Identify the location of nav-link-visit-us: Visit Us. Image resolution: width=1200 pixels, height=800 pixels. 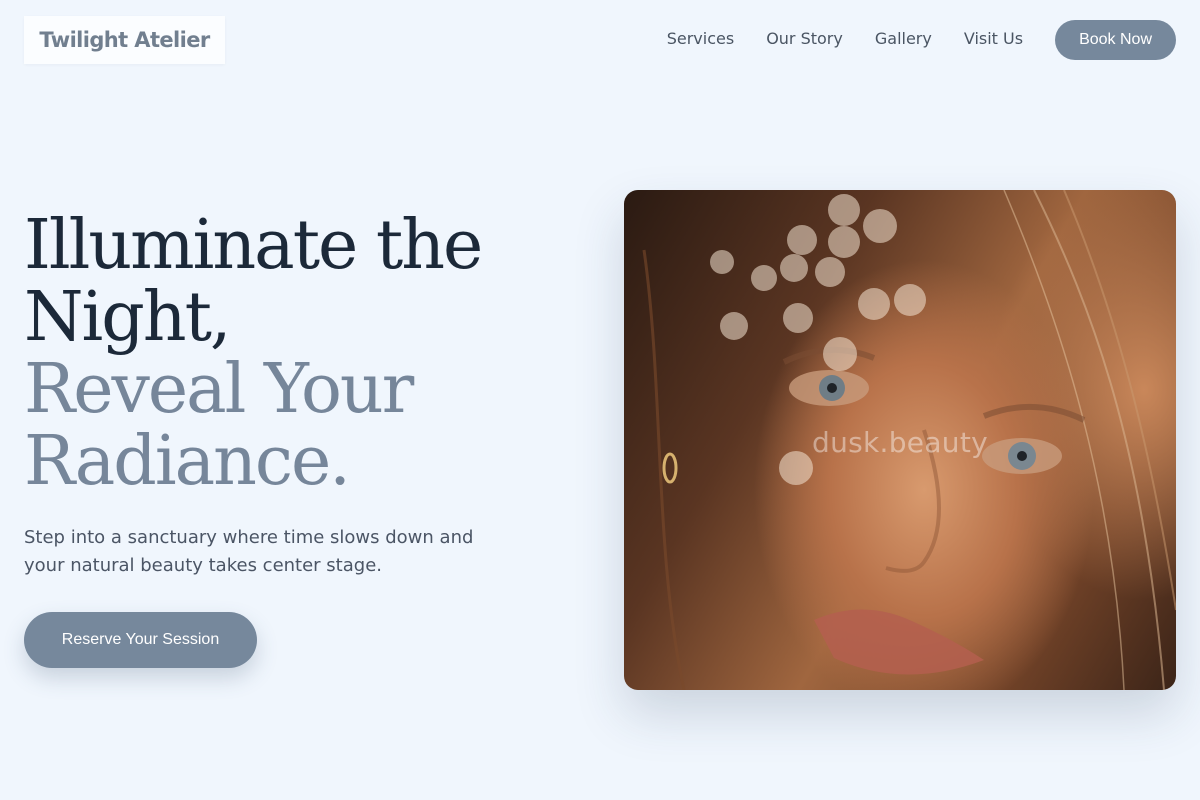
(993, 38).